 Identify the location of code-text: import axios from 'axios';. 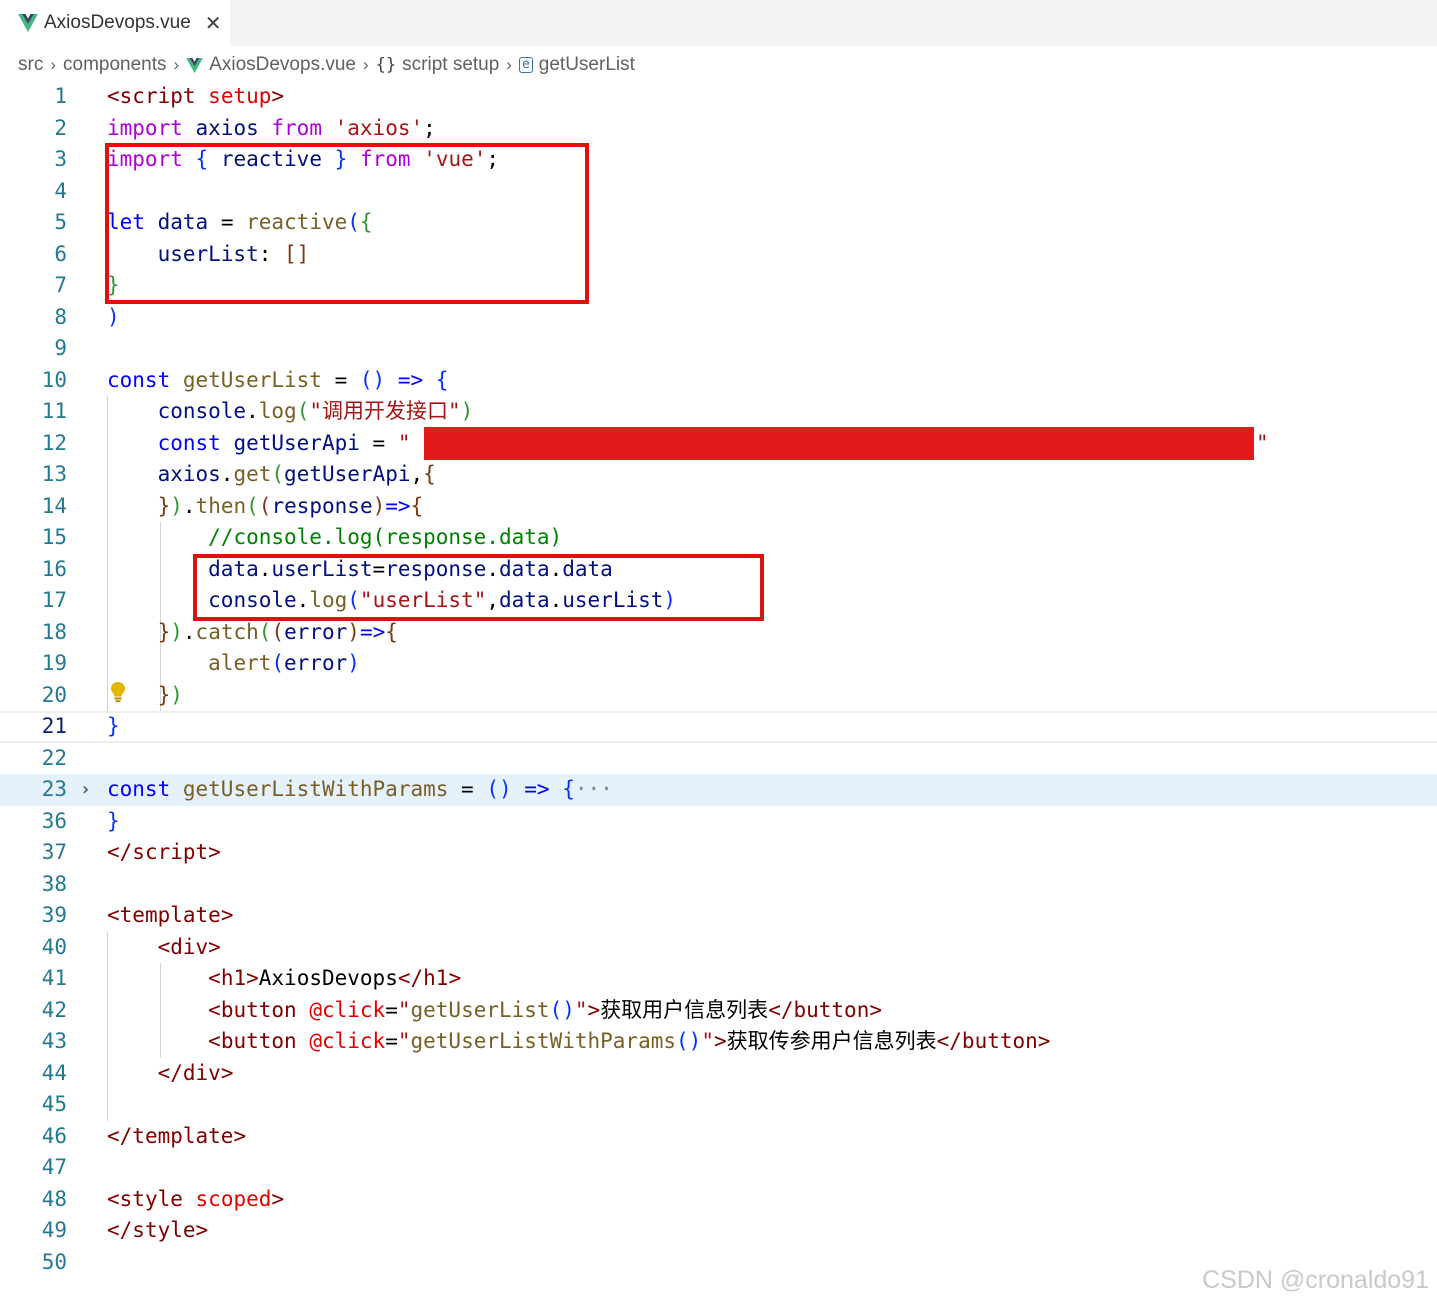
(271, 127).